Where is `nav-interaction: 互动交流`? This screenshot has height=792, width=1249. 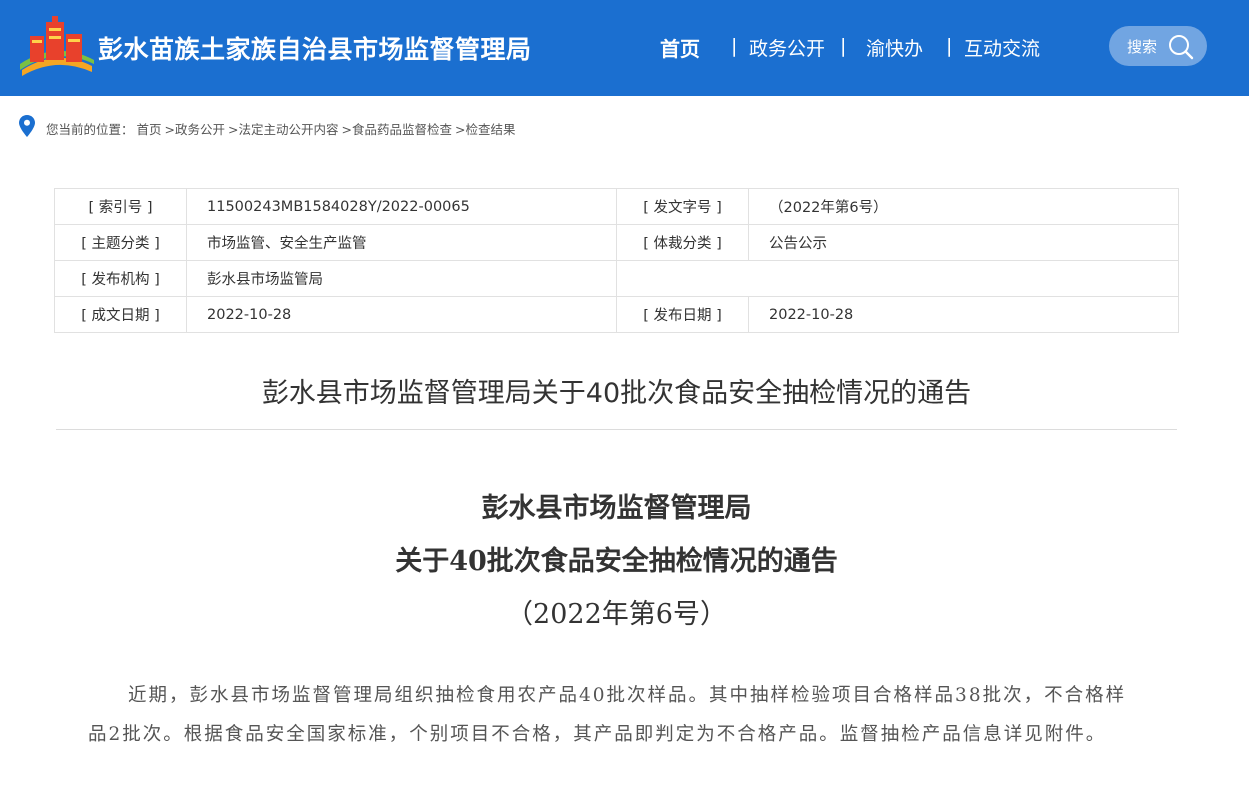
nav-interaction: 互动交流 is located at coordinates (1002, 48).